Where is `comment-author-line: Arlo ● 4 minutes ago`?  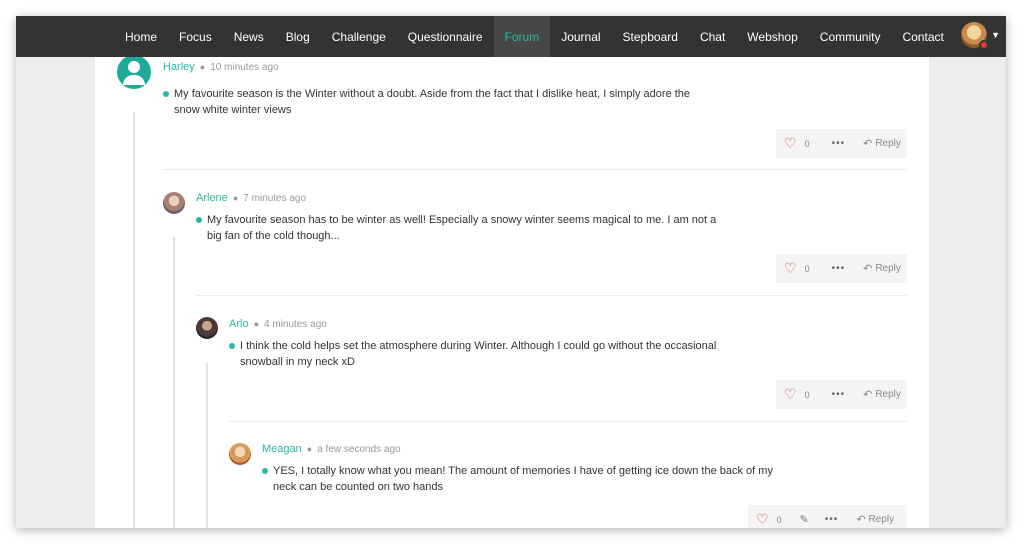 comment-author-line: Arlo ● 4 minutes ago is located at coordinates (278, 324).